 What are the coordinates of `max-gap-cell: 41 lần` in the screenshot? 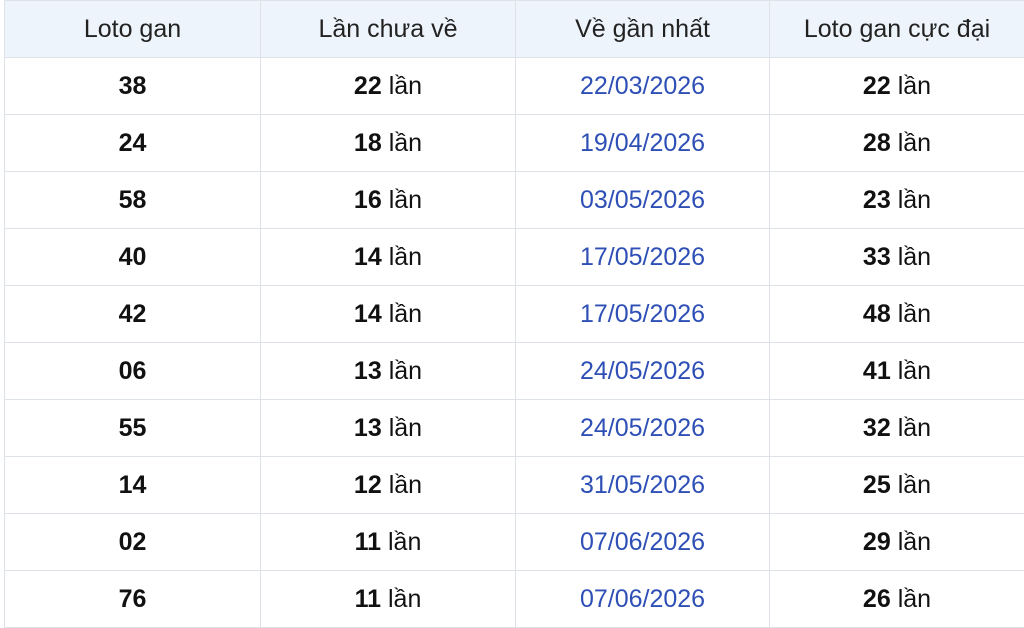 It's located at (897, 371).